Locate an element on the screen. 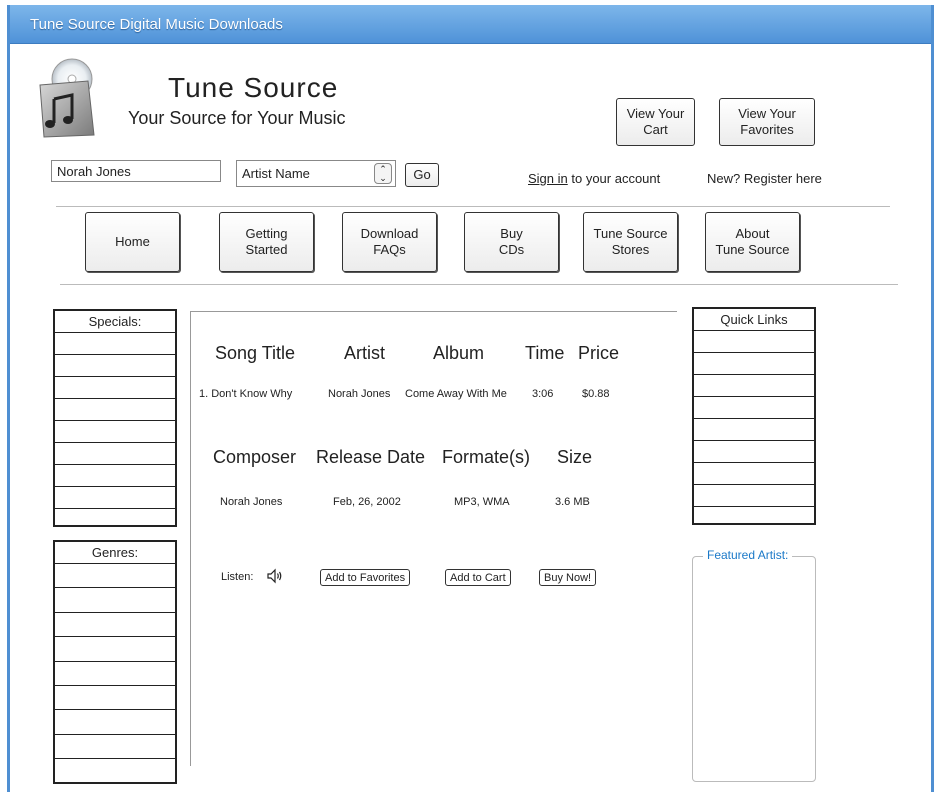 Image resolution: width=934 pixels, height=792 pixels. nav-download-faqs: Download FAQs is located at coordinates (389, 242).